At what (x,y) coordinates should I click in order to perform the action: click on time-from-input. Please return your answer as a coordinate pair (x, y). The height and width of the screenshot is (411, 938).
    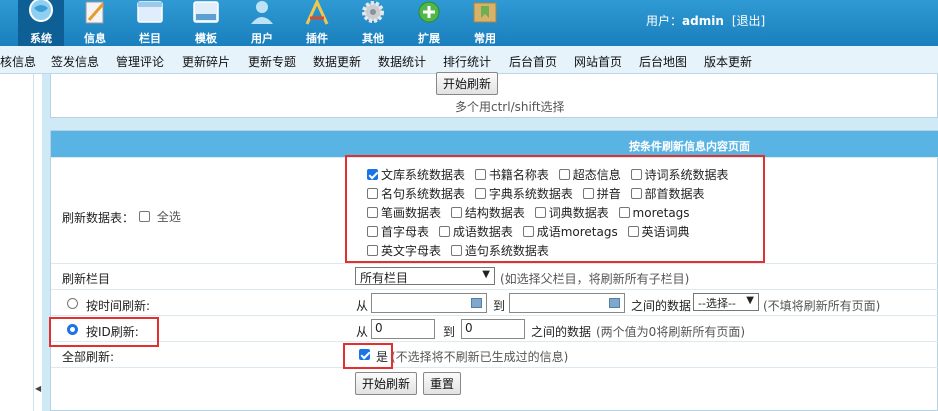
    Looking at the image, I should click on (429, 303).